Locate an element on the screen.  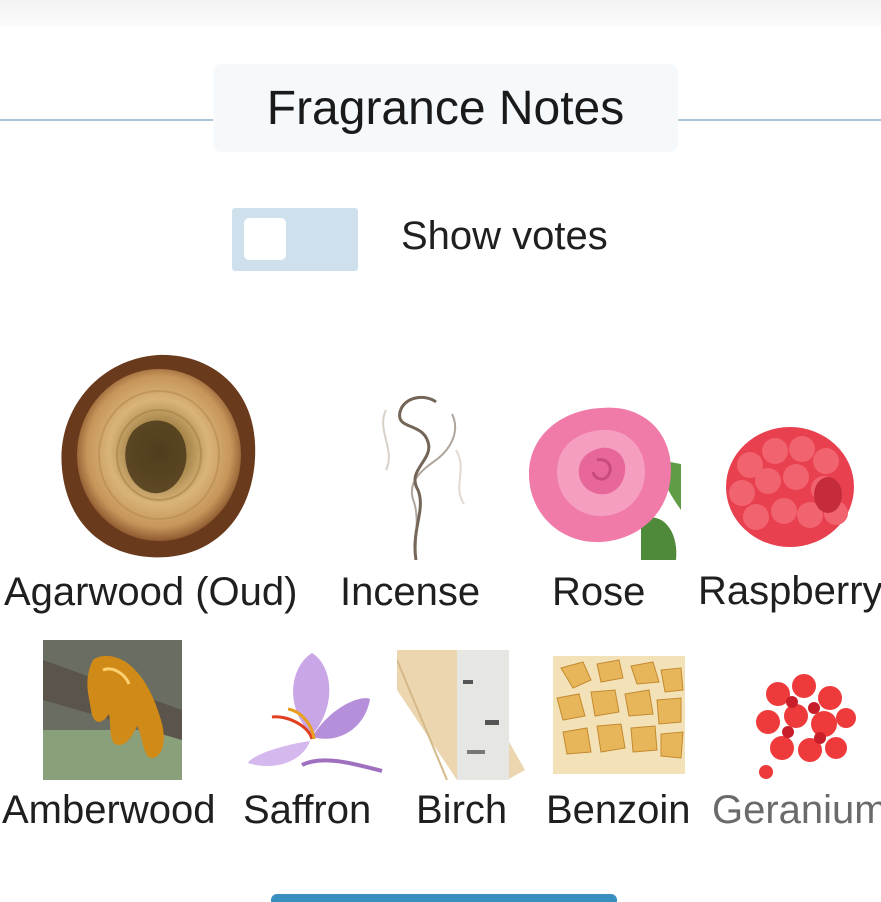
section-title: Fragrance Notes is located at coordinates (445, 108).